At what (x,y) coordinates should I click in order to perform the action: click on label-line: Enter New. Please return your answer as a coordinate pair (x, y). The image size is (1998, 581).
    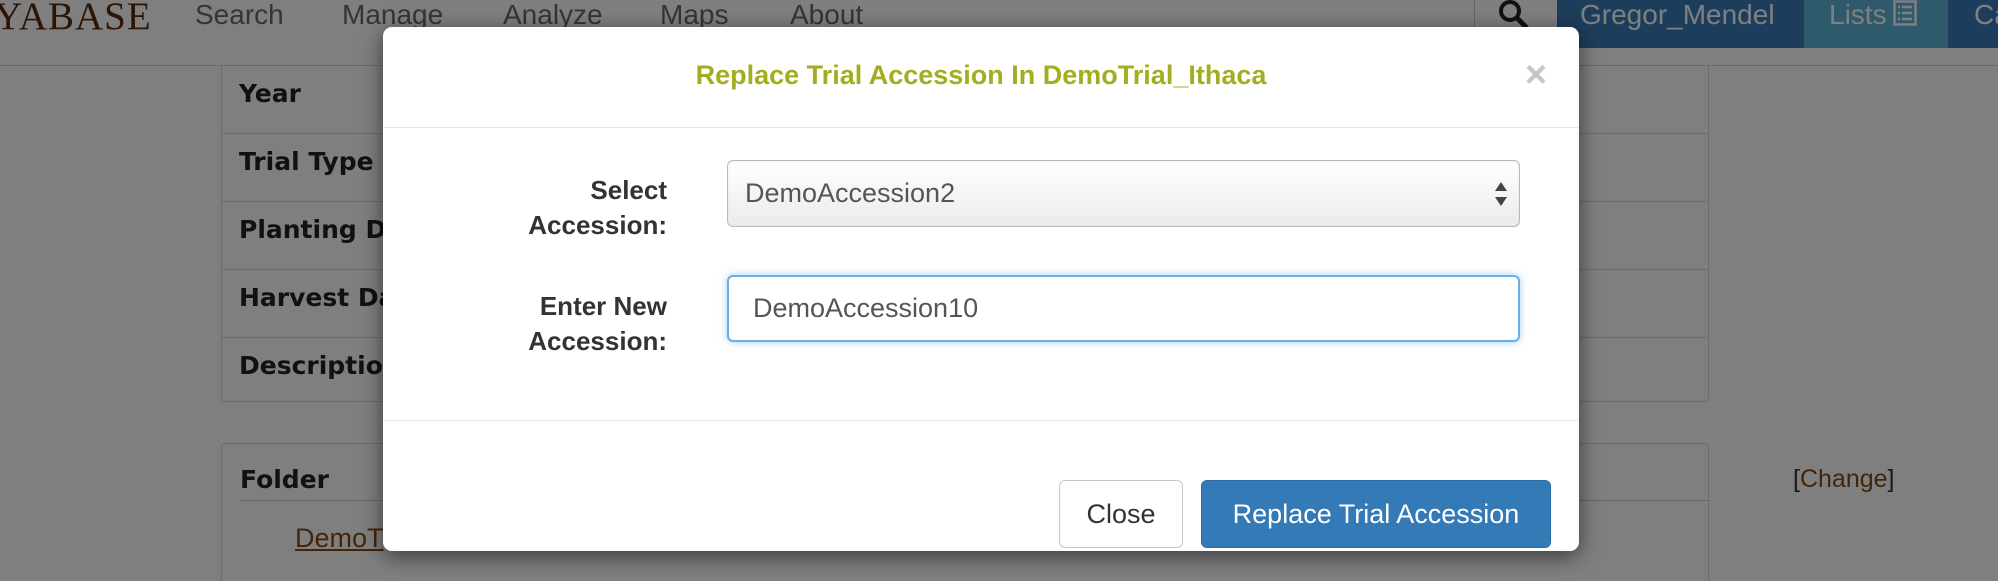
    Looking at the image, I should click on (603, 306).